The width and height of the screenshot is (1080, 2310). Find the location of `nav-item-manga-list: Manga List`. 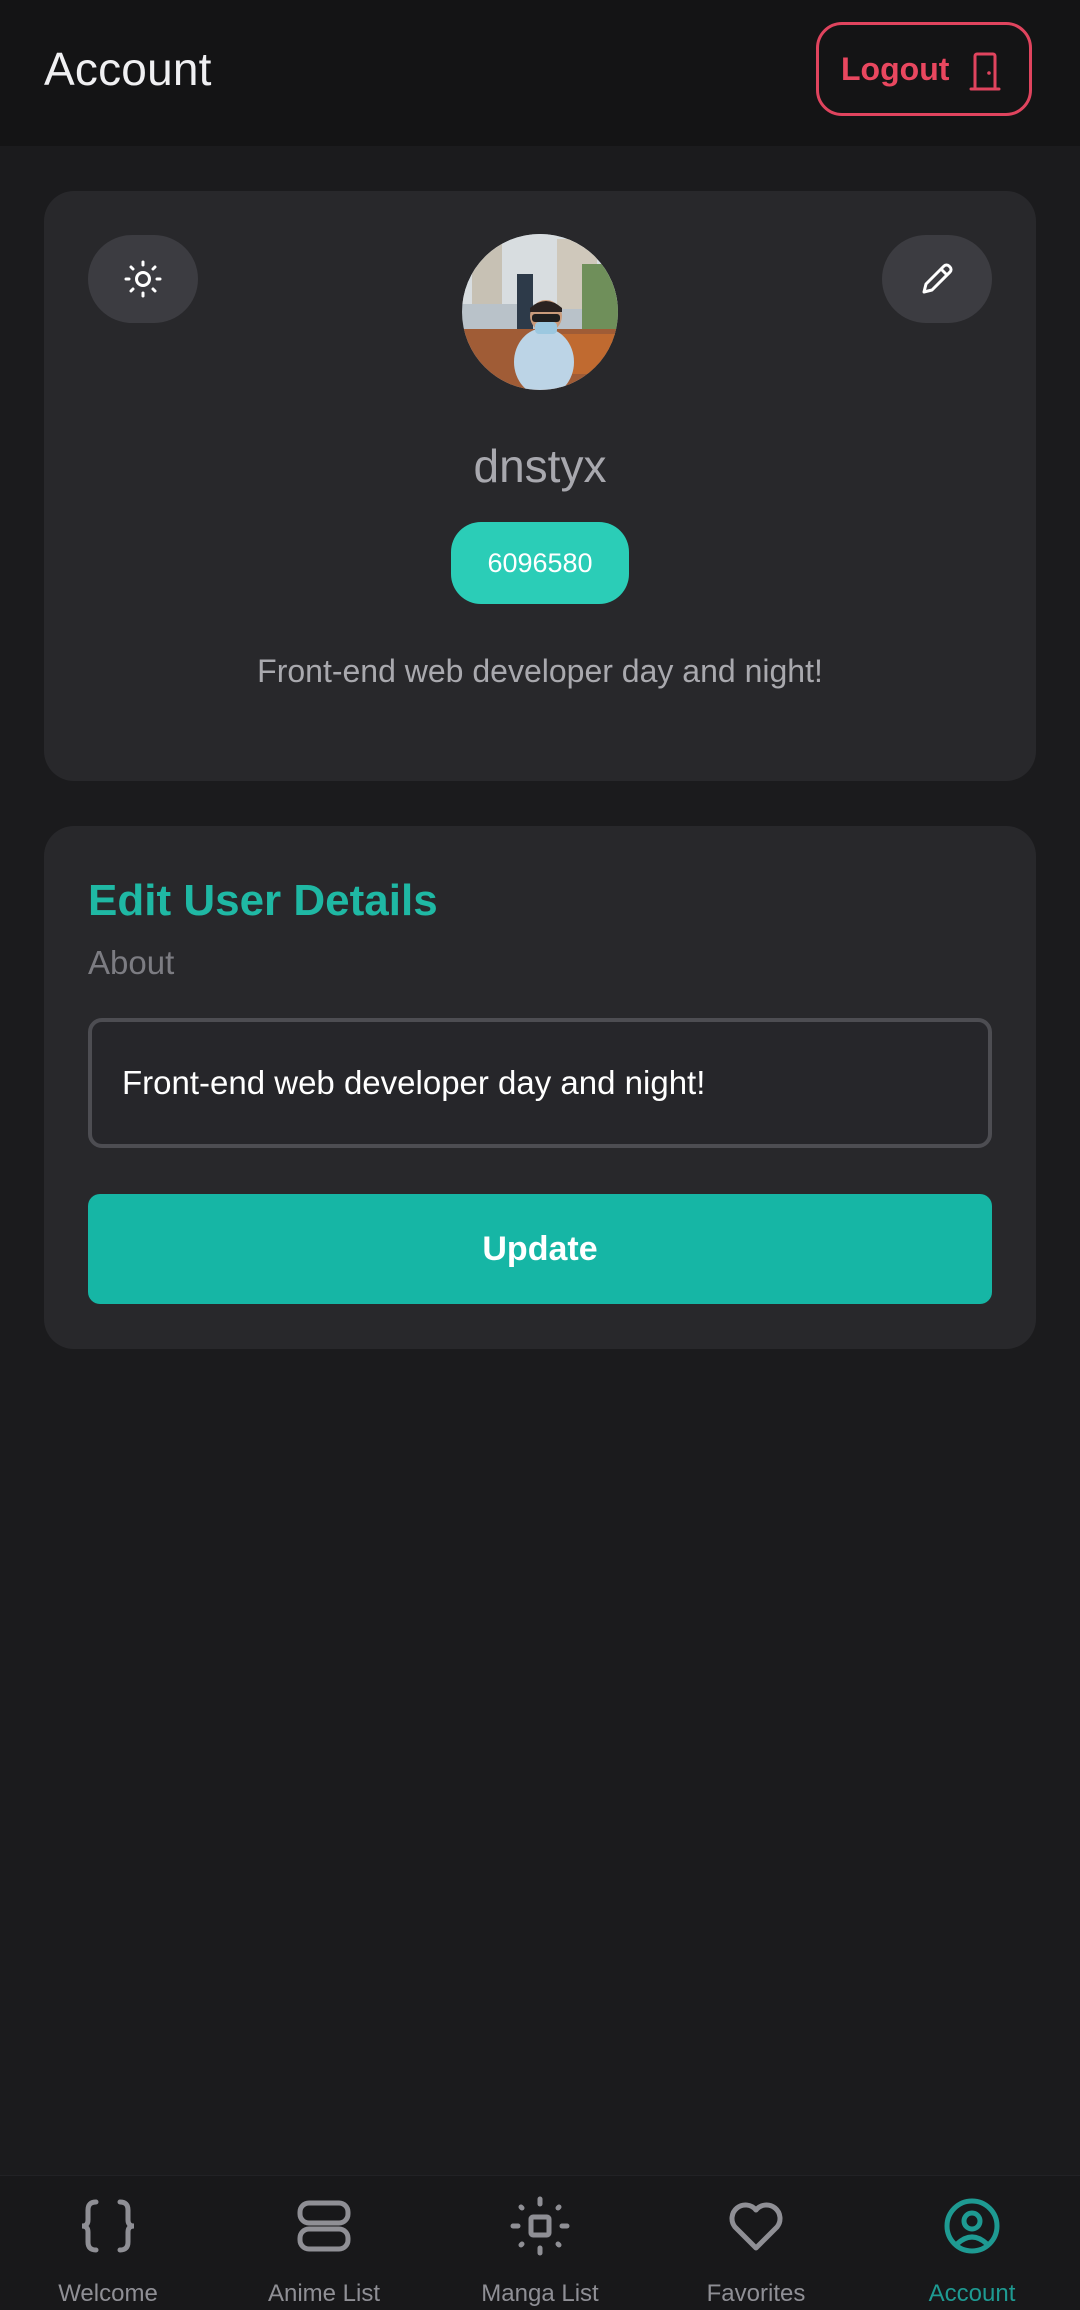

nav-item-manga-list: Manga List is located at coordinates (540, 2243).